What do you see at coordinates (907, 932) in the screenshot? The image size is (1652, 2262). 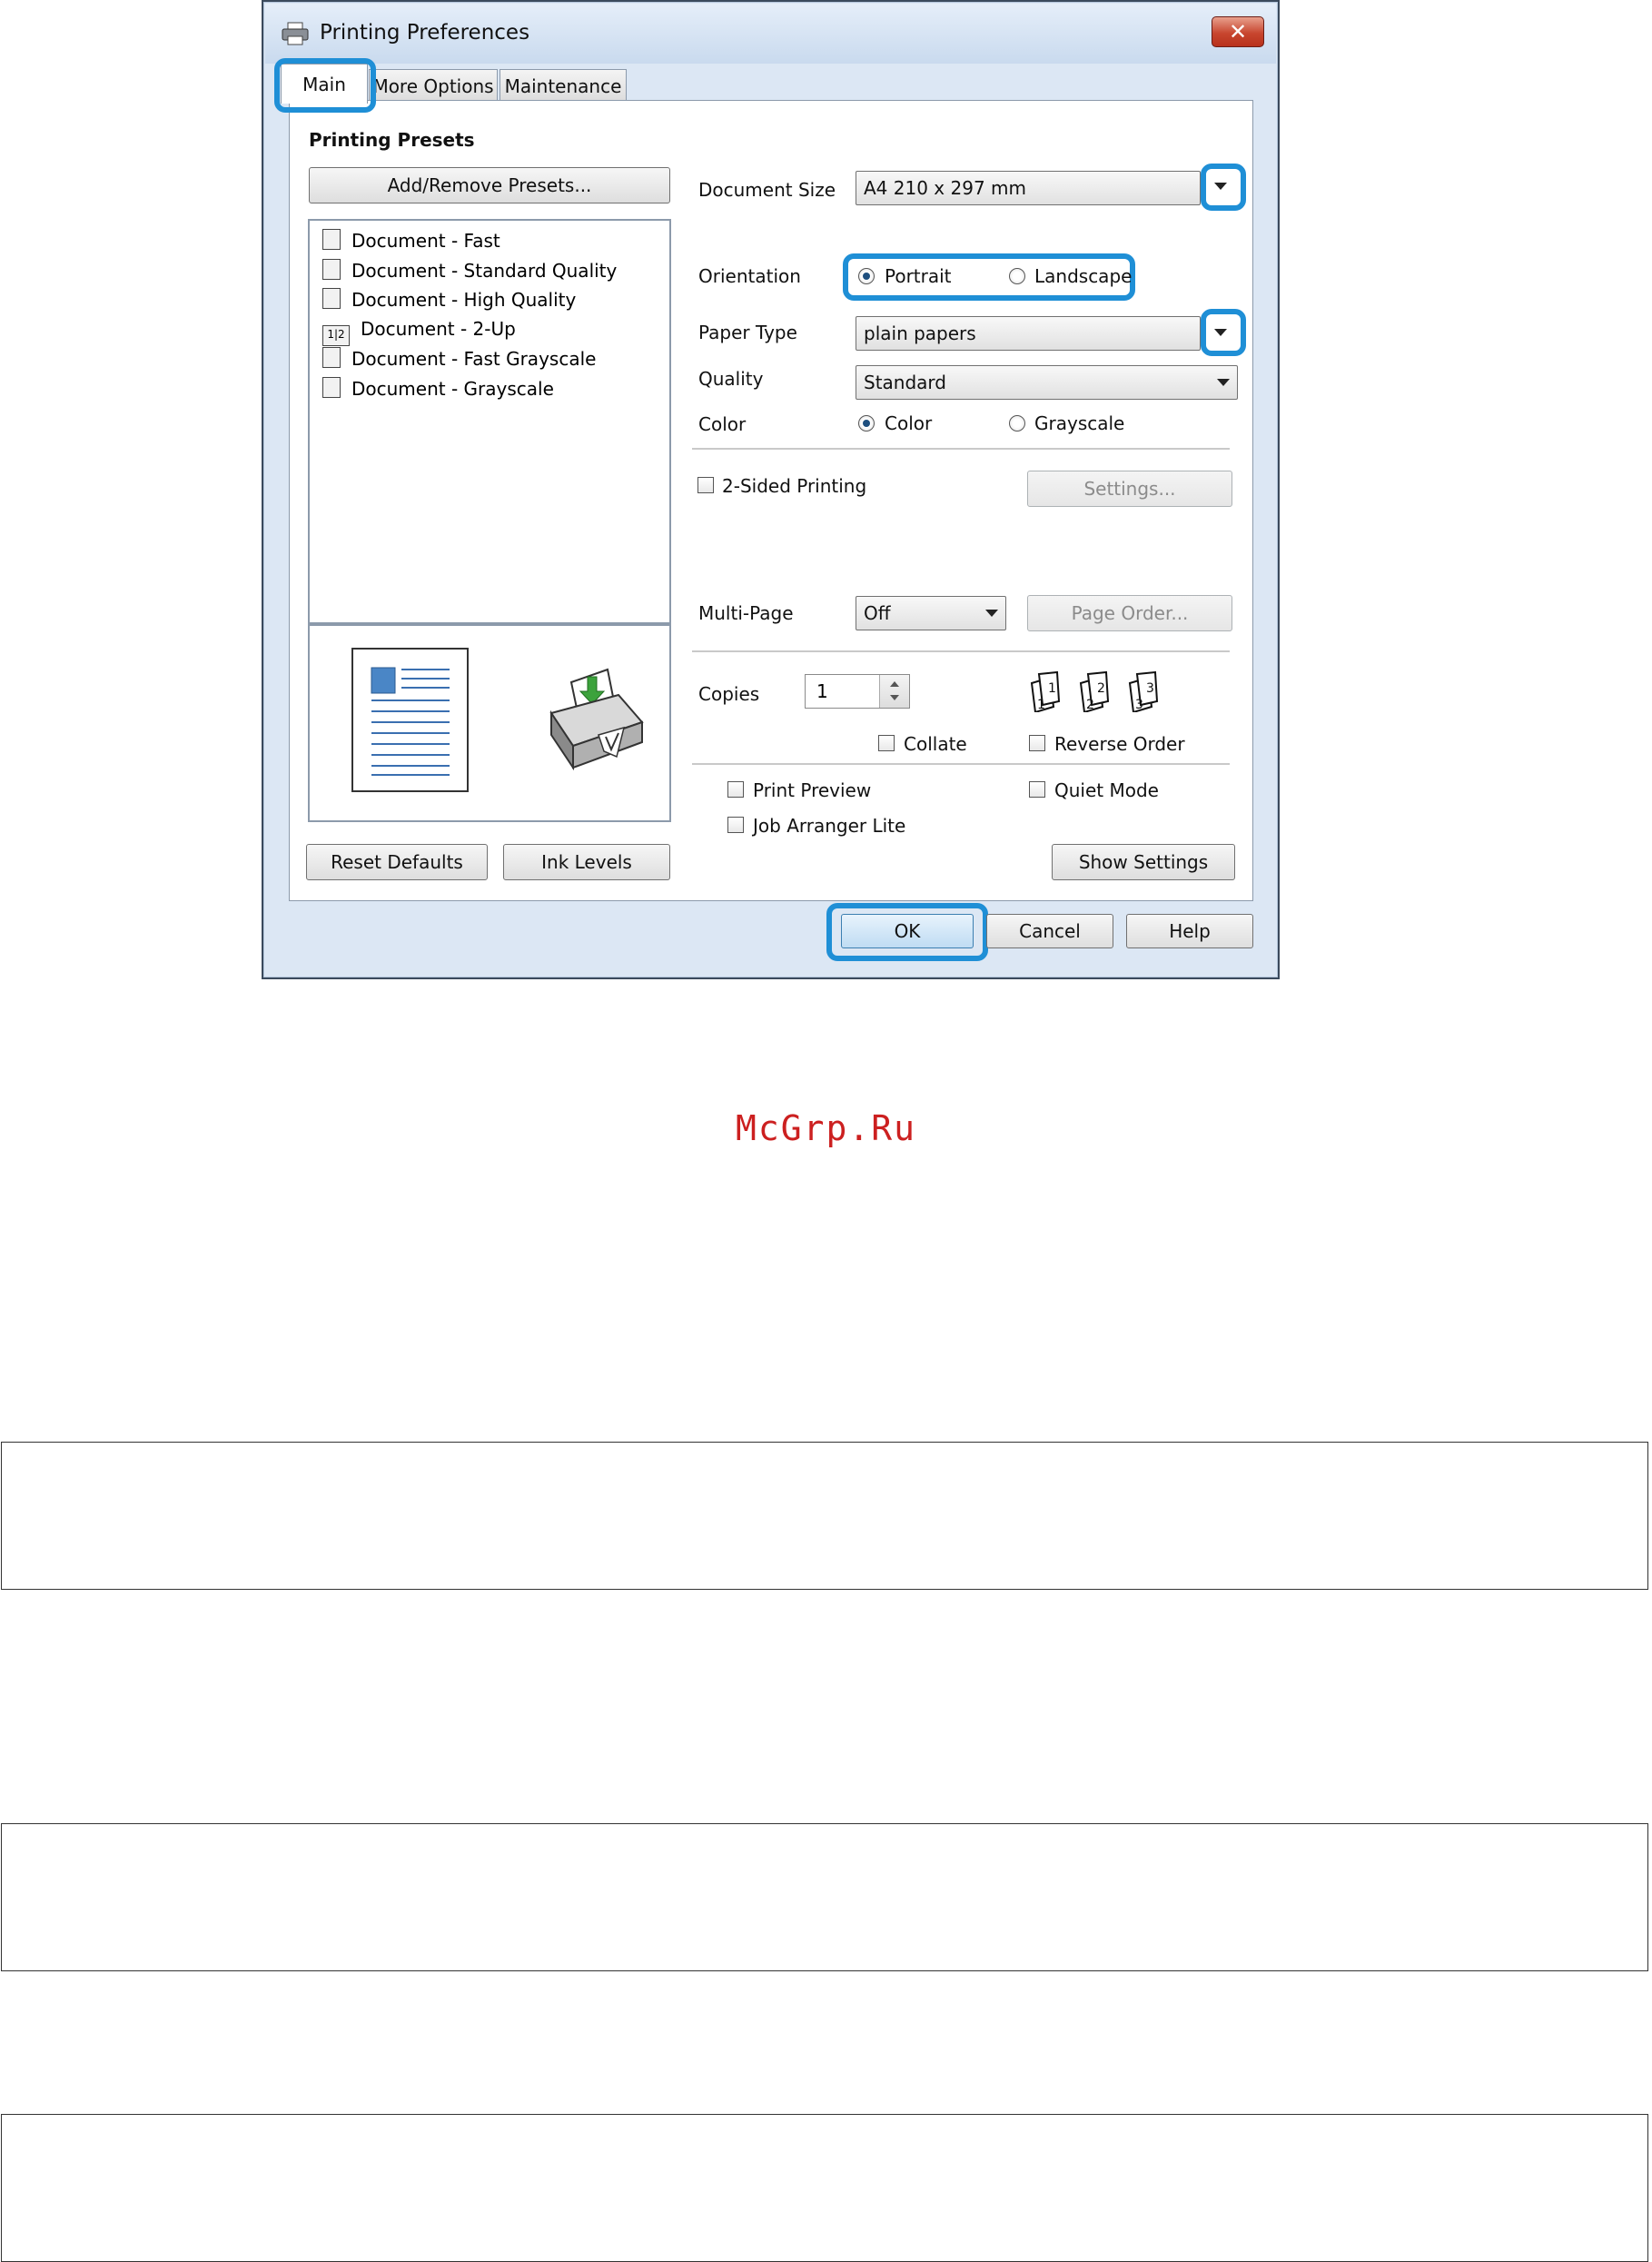 I see `ok-button-highlight` at bounding box center [907, 932].